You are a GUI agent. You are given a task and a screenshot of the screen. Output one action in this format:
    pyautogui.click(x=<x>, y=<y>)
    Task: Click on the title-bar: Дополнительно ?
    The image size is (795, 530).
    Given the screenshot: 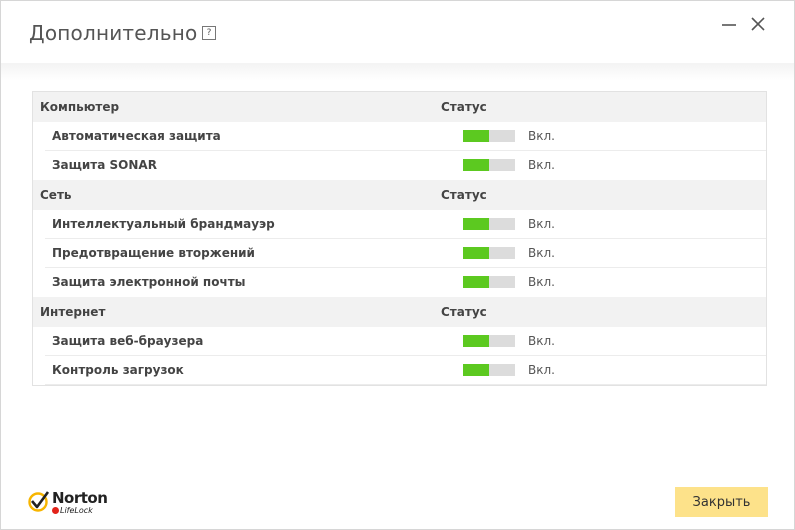 What is the action you would take?
    pyautogui.click(x=397, y=34)
    